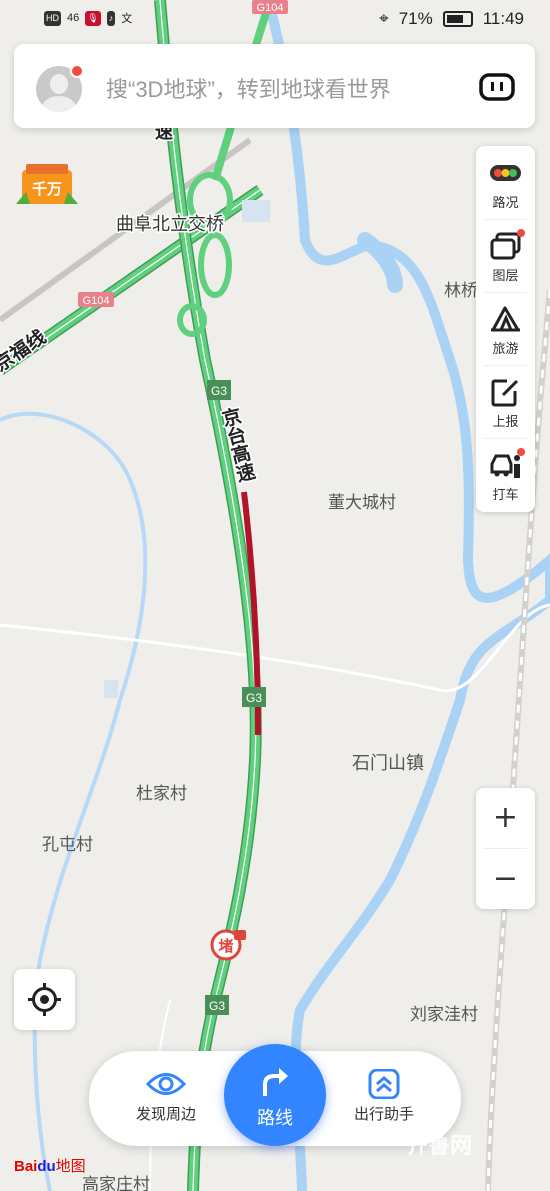 Image resolution: width=550 pixels, height=1191 pixels. I want to click on report-edit-icon, so click(505, 393).